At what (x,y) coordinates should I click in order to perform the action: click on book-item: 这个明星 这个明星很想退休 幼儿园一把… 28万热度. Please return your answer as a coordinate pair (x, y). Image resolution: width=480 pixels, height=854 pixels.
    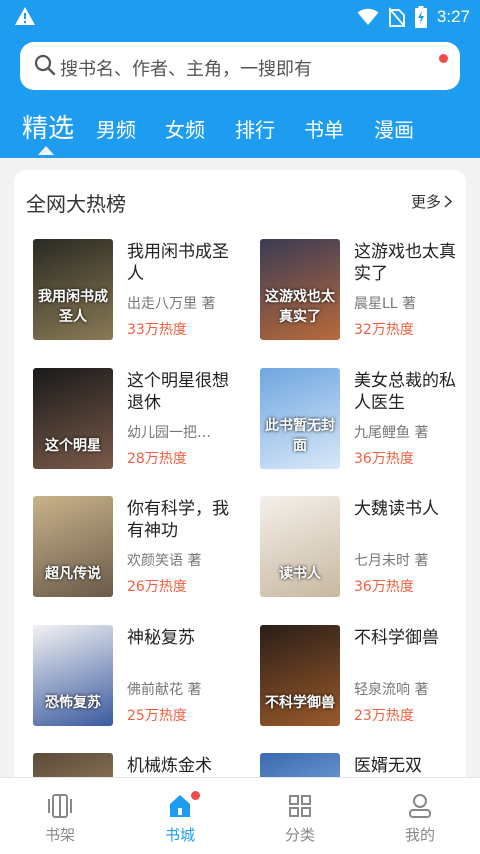
    Looking at the image, I should click on (121, 423).